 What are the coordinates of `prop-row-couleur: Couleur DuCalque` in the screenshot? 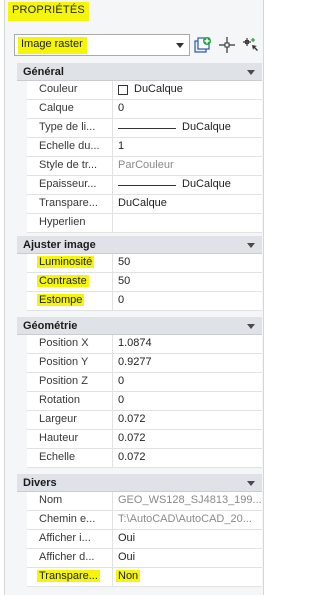 It's located at (139, 90).